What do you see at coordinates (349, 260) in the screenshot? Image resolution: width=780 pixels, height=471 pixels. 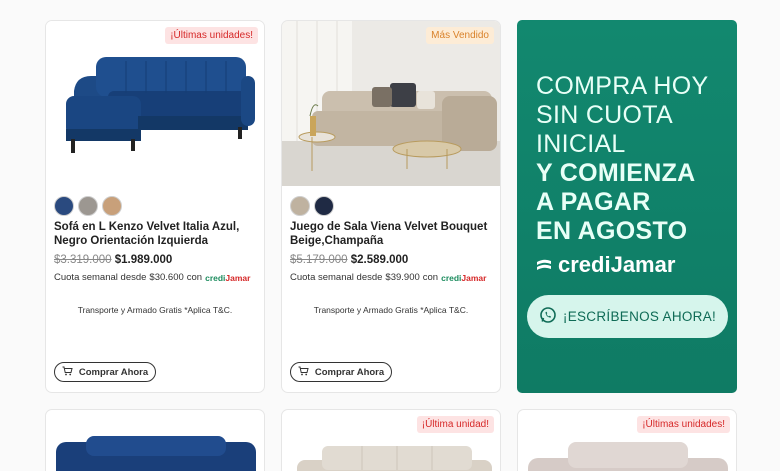 I see `price-row: $5.179.000 $2.589.000` at bounding box center [349, 260].